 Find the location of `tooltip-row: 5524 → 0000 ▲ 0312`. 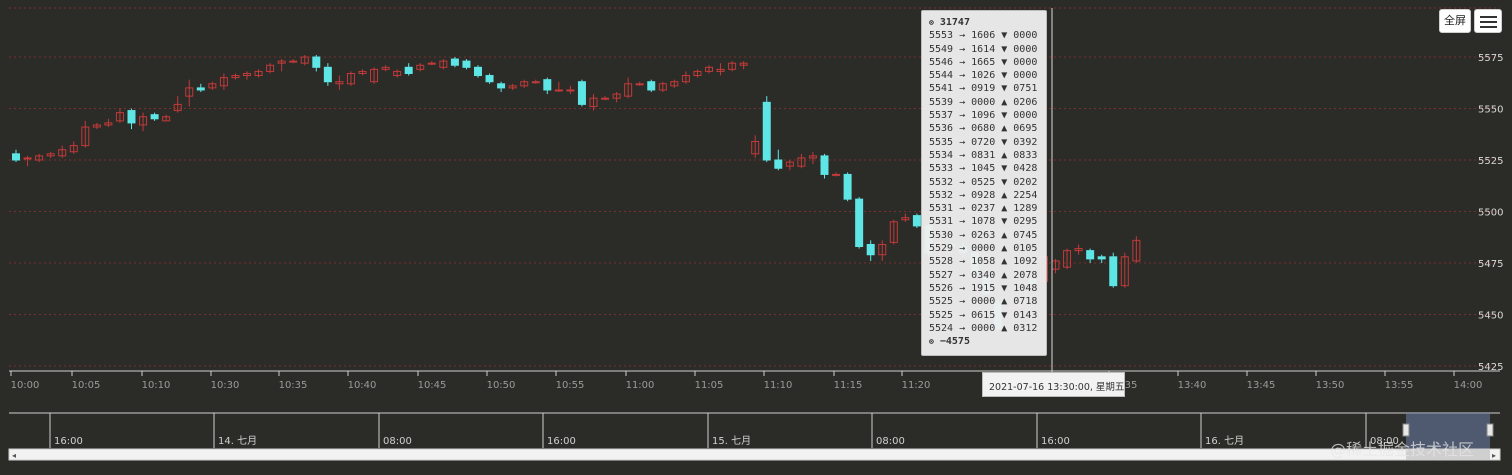

tooltip-row: 5524 → 0000 ▲ 0312 is located at coordinates (983, 328).